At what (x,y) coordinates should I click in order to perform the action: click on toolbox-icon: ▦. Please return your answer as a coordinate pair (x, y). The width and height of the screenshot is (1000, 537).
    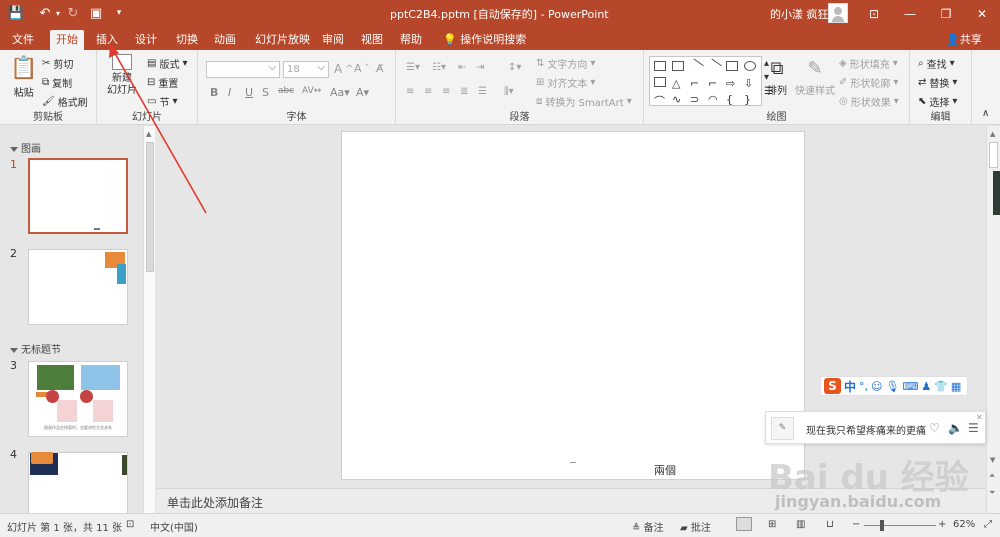
    Looking at the image, I should click on (956, 386).